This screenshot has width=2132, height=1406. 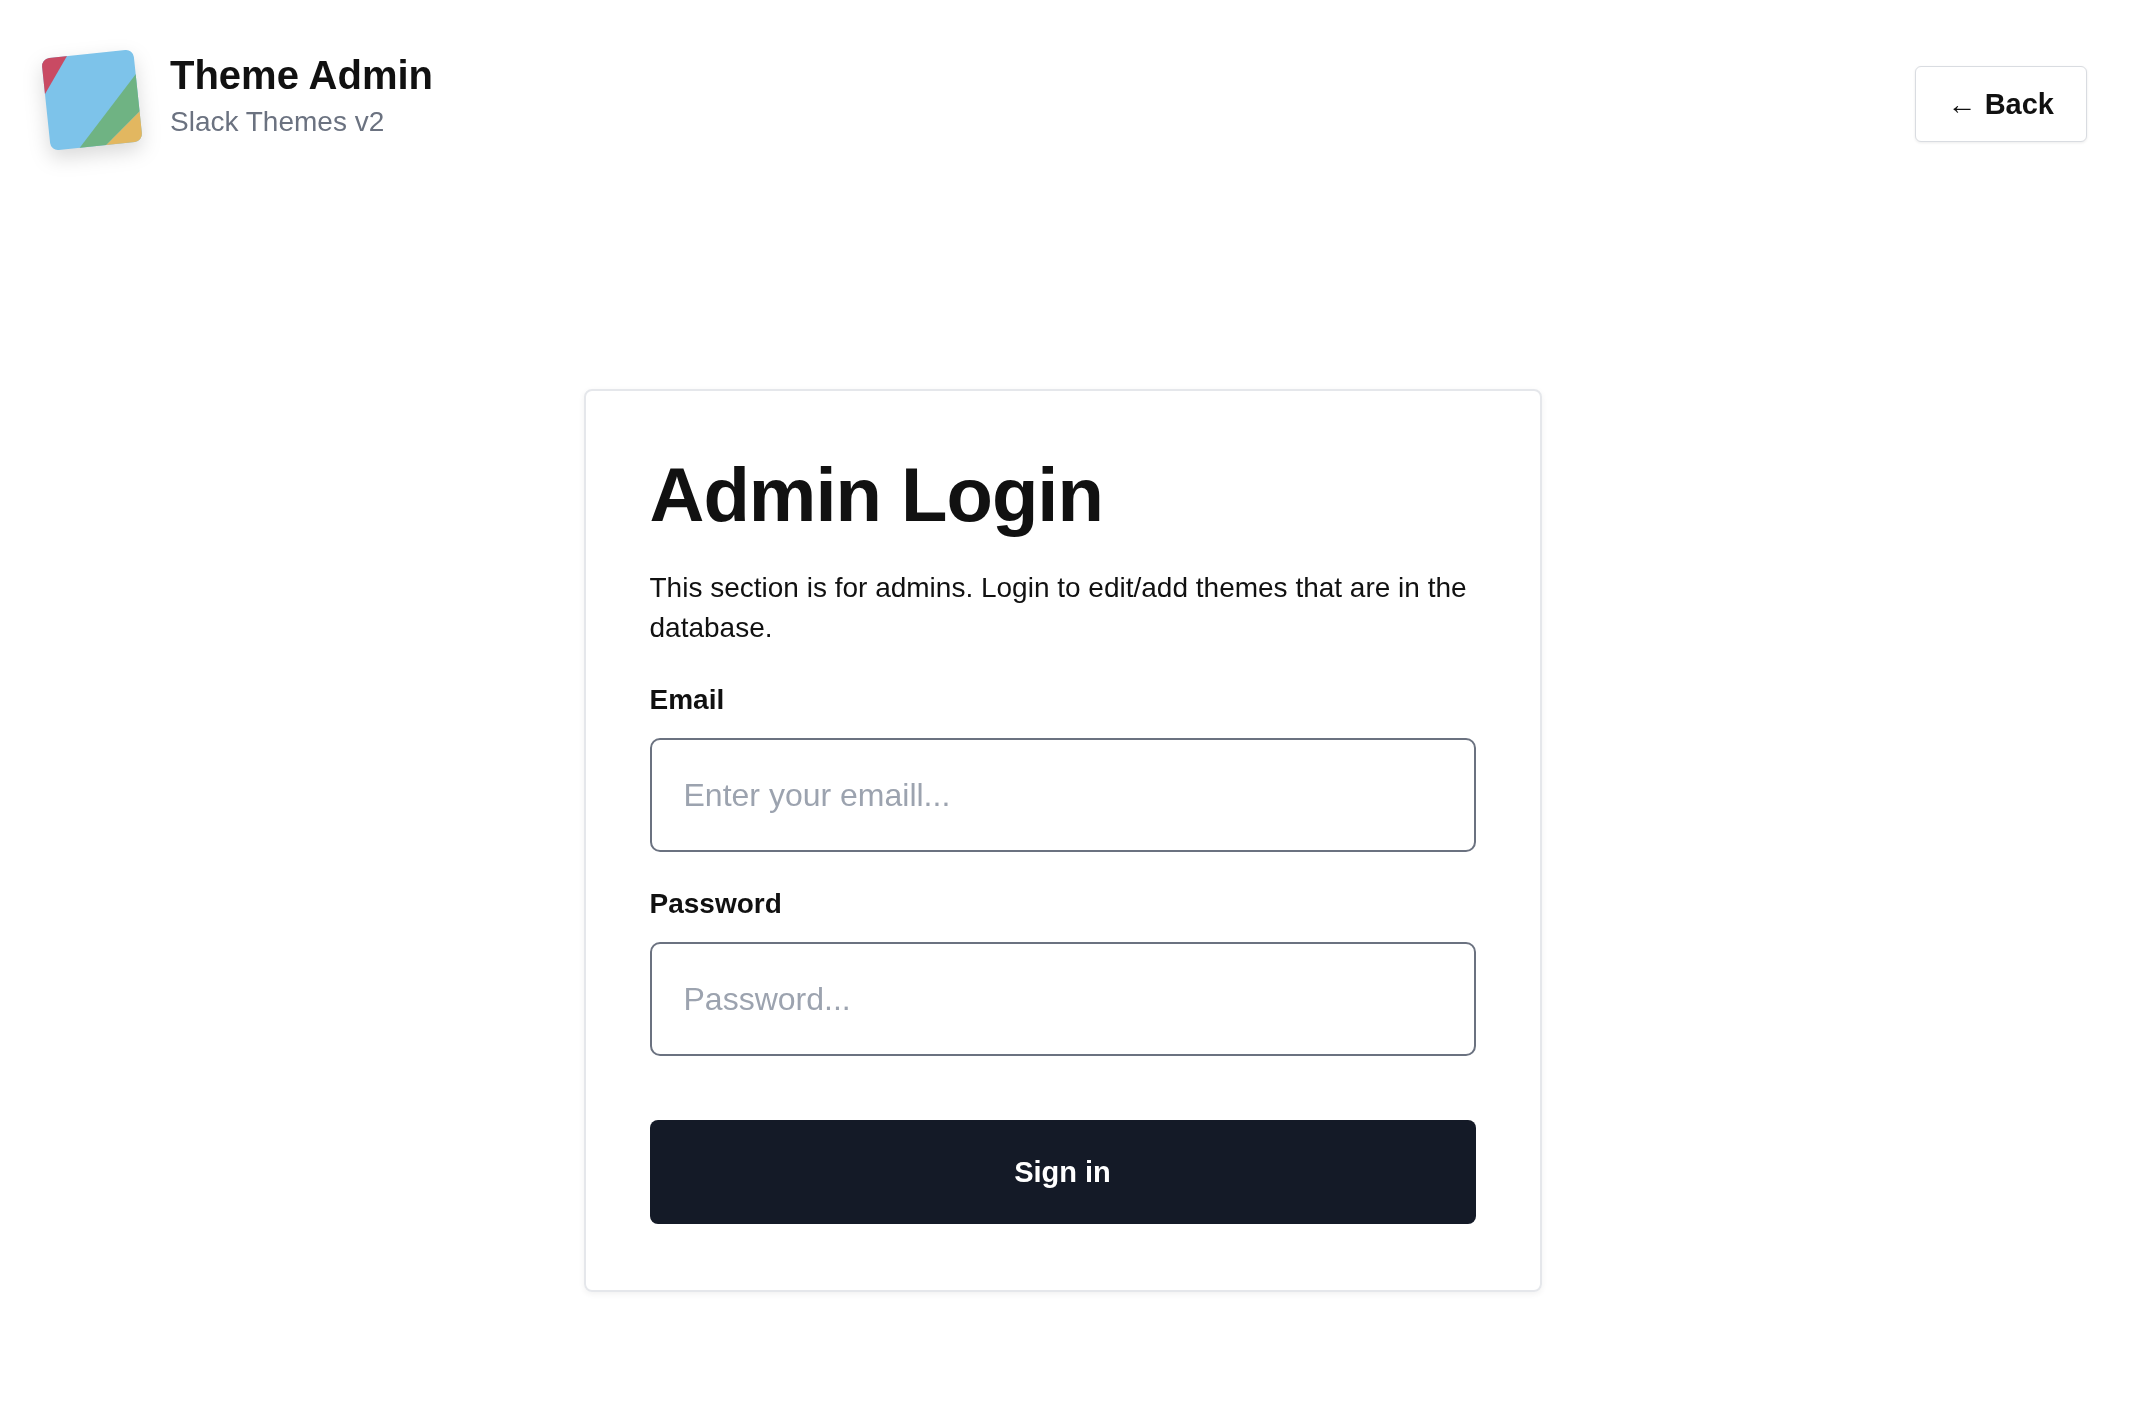 I want to click on login-heading: Admin Login, so click(x=876, y=494).